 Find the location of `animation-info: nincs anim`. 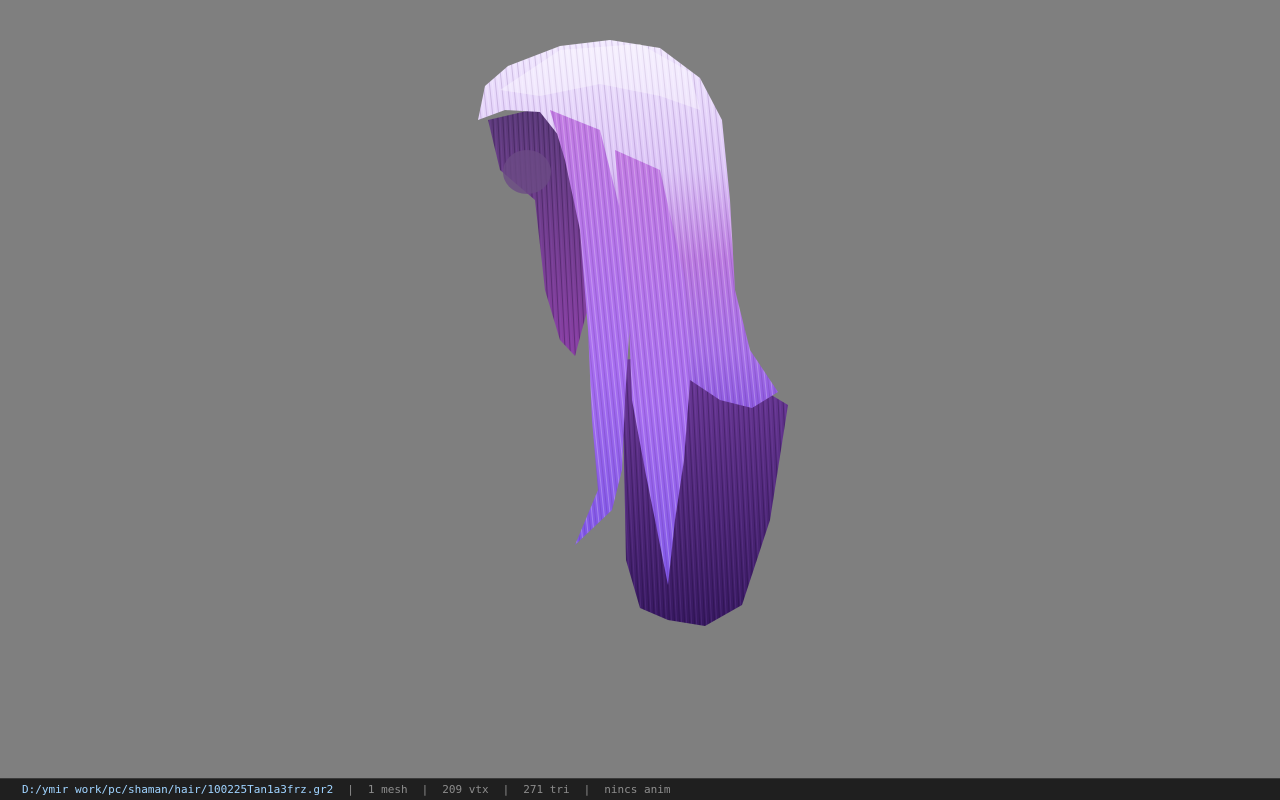

animation-info: nincs anim is located at coordinates (637, 789).